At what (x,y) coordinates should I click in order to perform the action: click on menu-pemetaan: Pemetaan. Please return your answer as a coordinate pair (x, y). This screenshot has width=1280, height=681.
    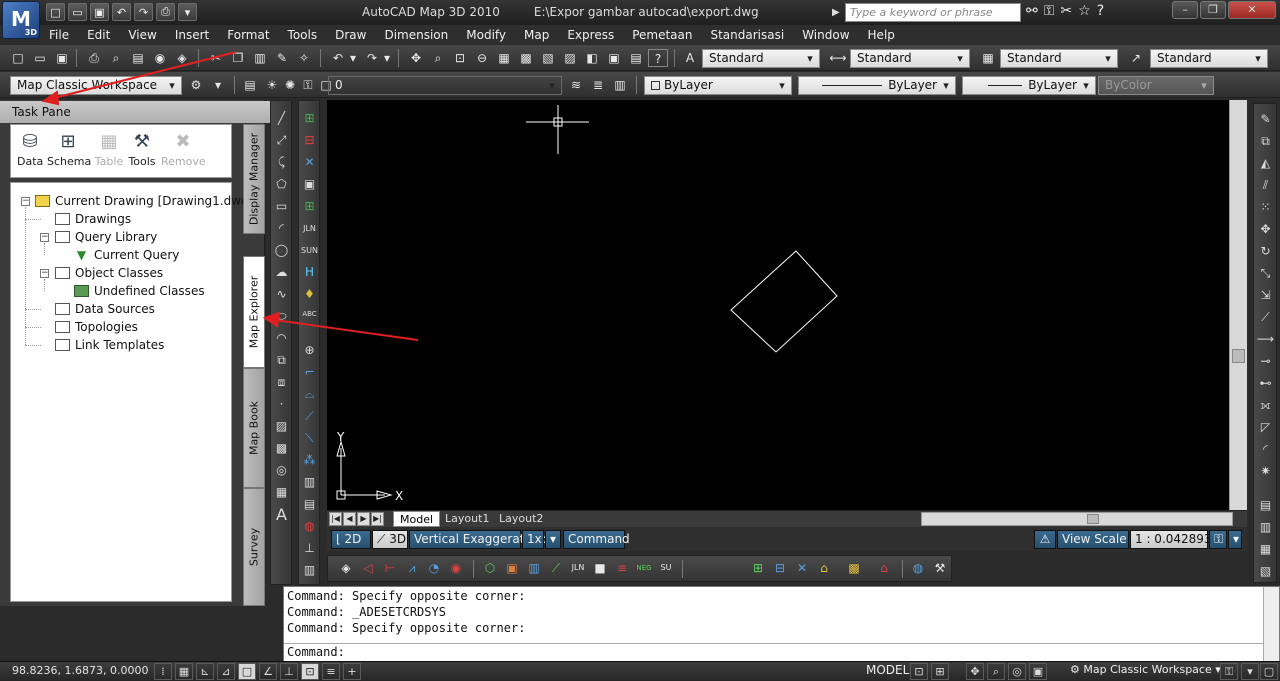
    Looking at the image, I should click on (662, 35).